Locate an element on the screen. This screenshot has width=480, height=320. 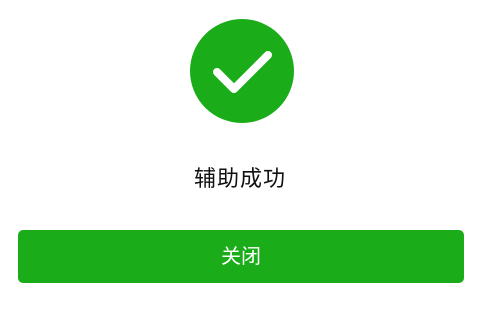
status-message: 辅助成功 is located at coordinates (239, 179).